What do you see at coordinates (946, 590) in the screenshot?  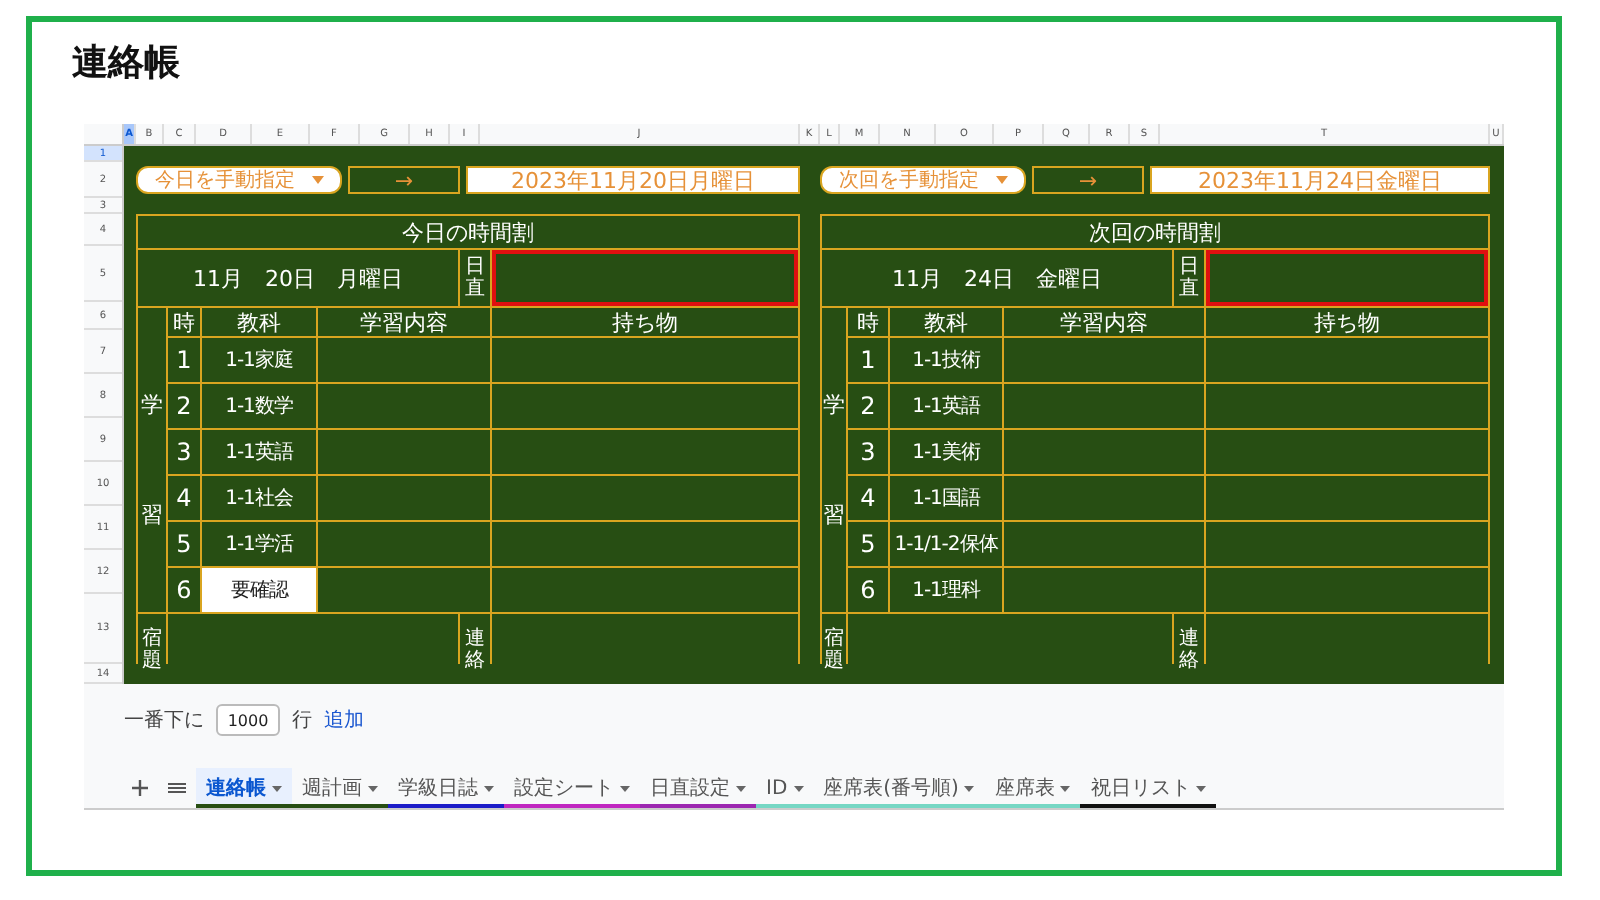 I see `subject-cell: 1-1理科` at bounding box center [946, 590].